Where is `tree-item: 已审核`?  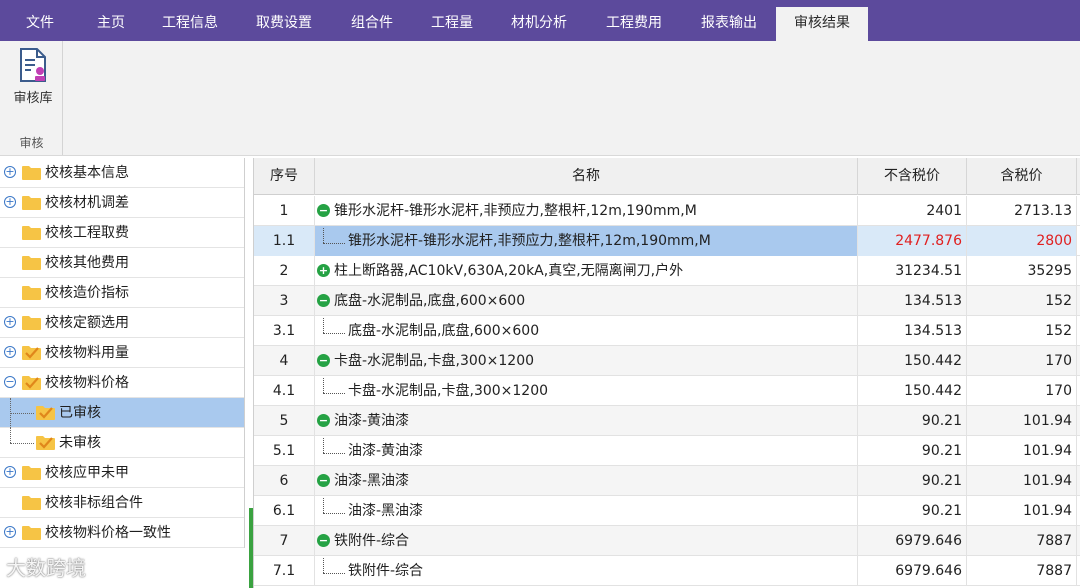 tree-item: 已审核 is located at coordinates (122, 413).